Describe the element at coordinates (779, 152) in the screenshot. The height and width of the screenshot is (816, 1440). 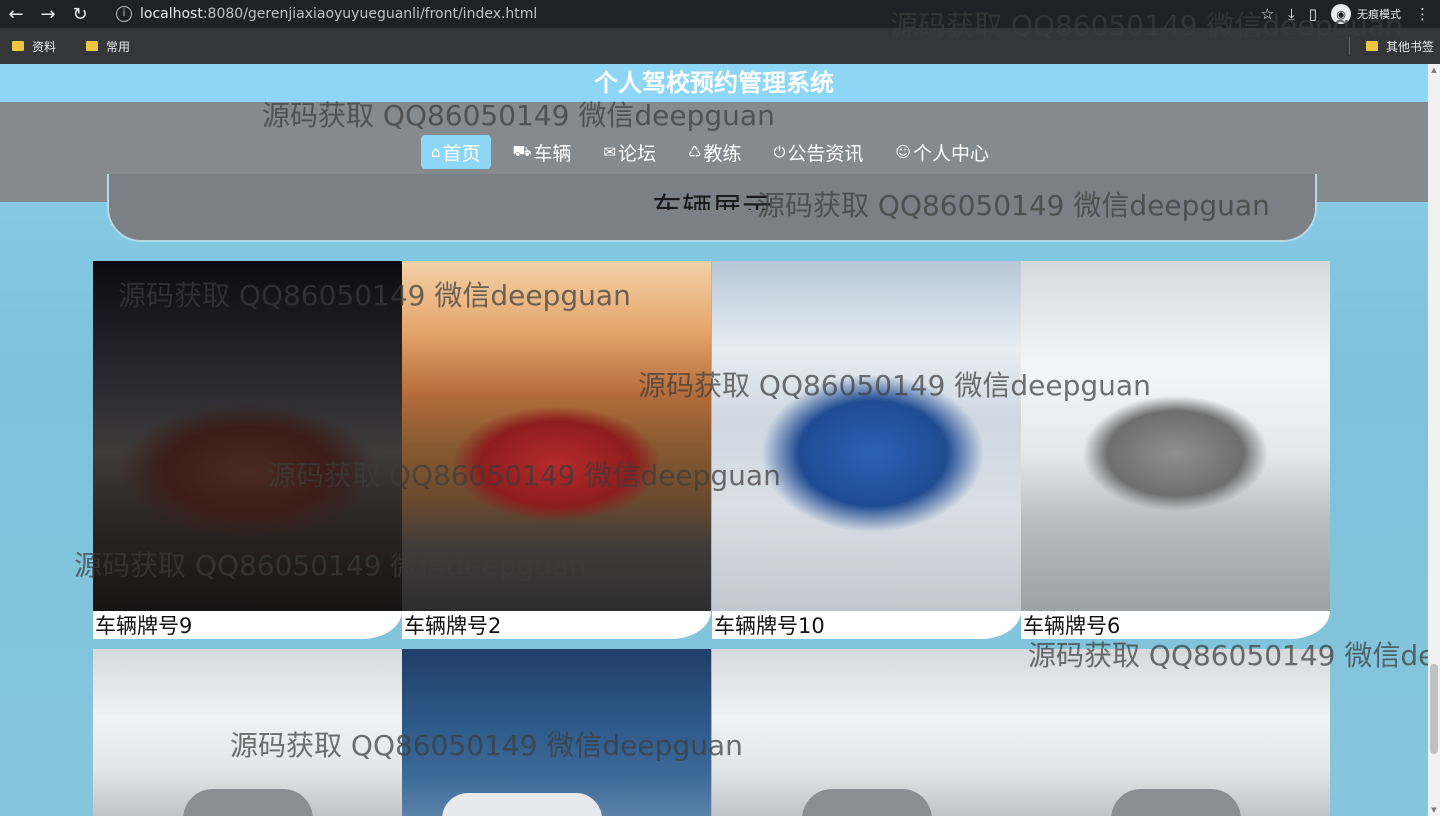
I see `power-icon: ⏻` at that location.